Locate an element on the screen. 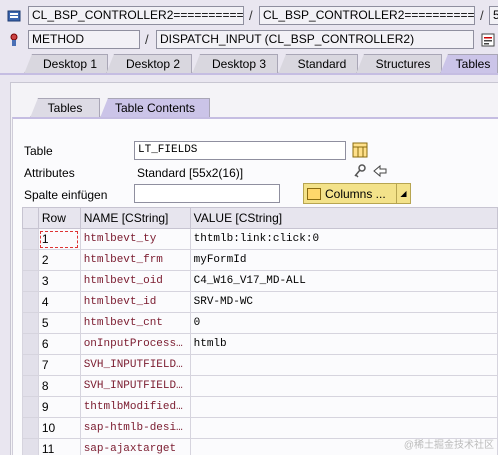 The height and width of the screenshot is (455, 498). table-row: 2 htmlbevt_frm myFormId is located at coordinates (260, 260).